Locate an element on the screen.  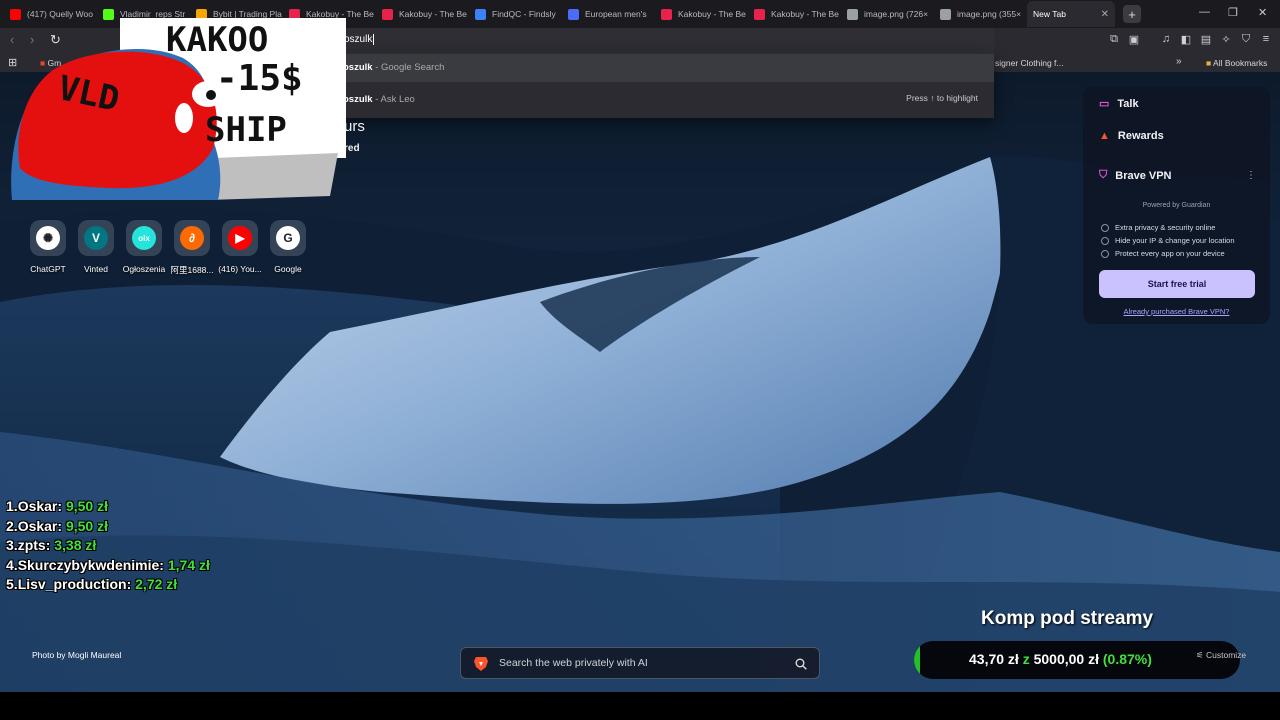
new-tab-button: + is located at coordinates (1132, 14).